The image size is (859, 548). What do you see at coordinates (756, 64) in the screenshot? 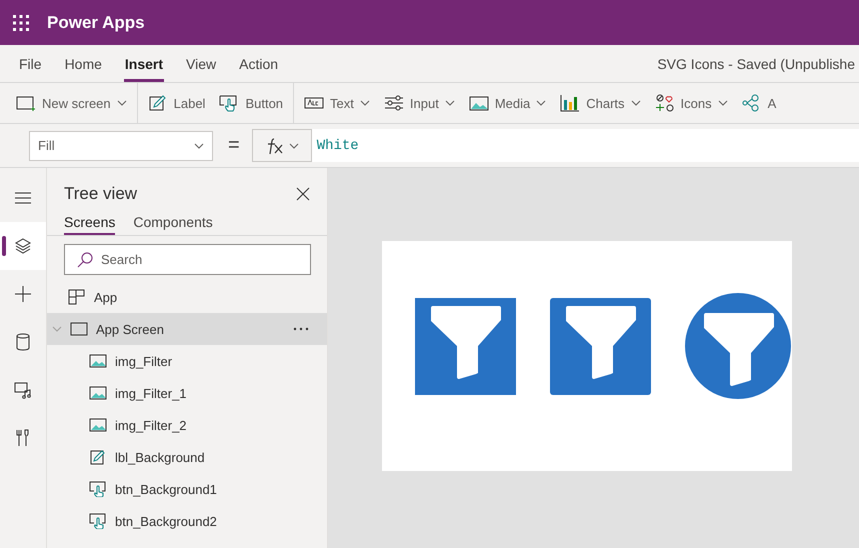
I see `document-title: SVG Icons - Saved (Unpublishe` at bounding box center [756, 64].